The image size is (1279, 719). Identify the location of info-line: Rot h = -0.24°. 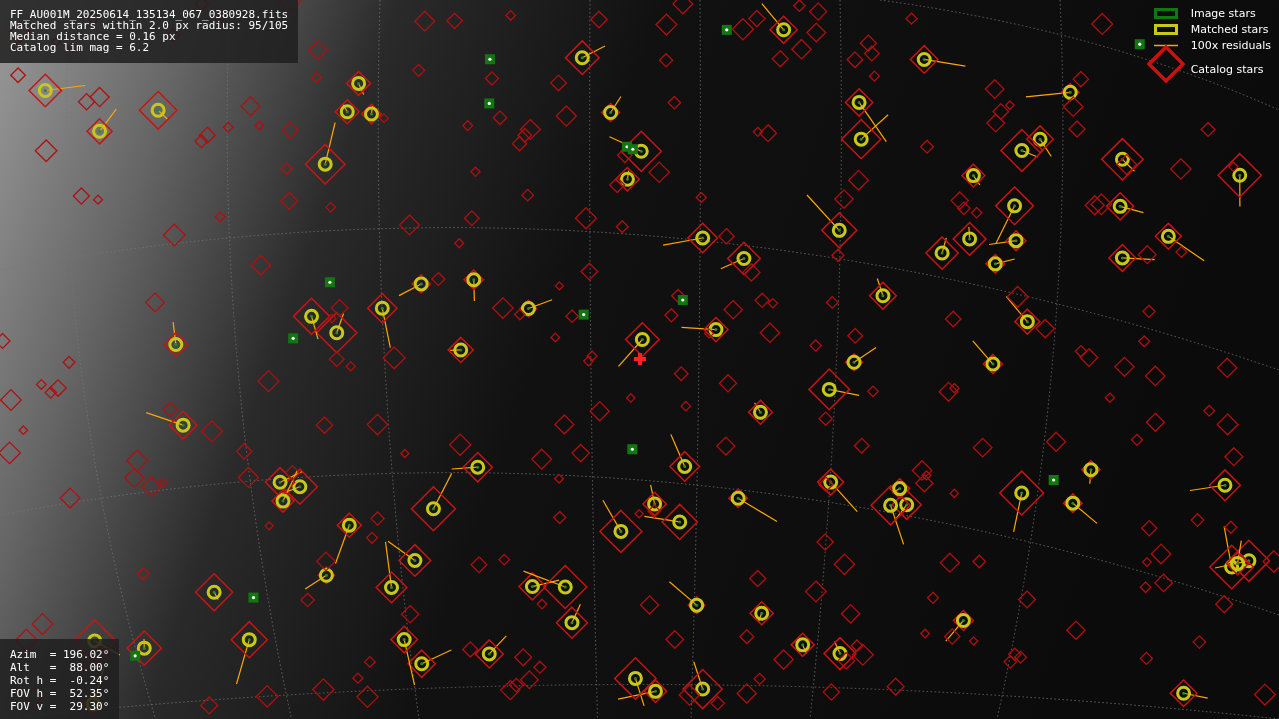
(60, 680).